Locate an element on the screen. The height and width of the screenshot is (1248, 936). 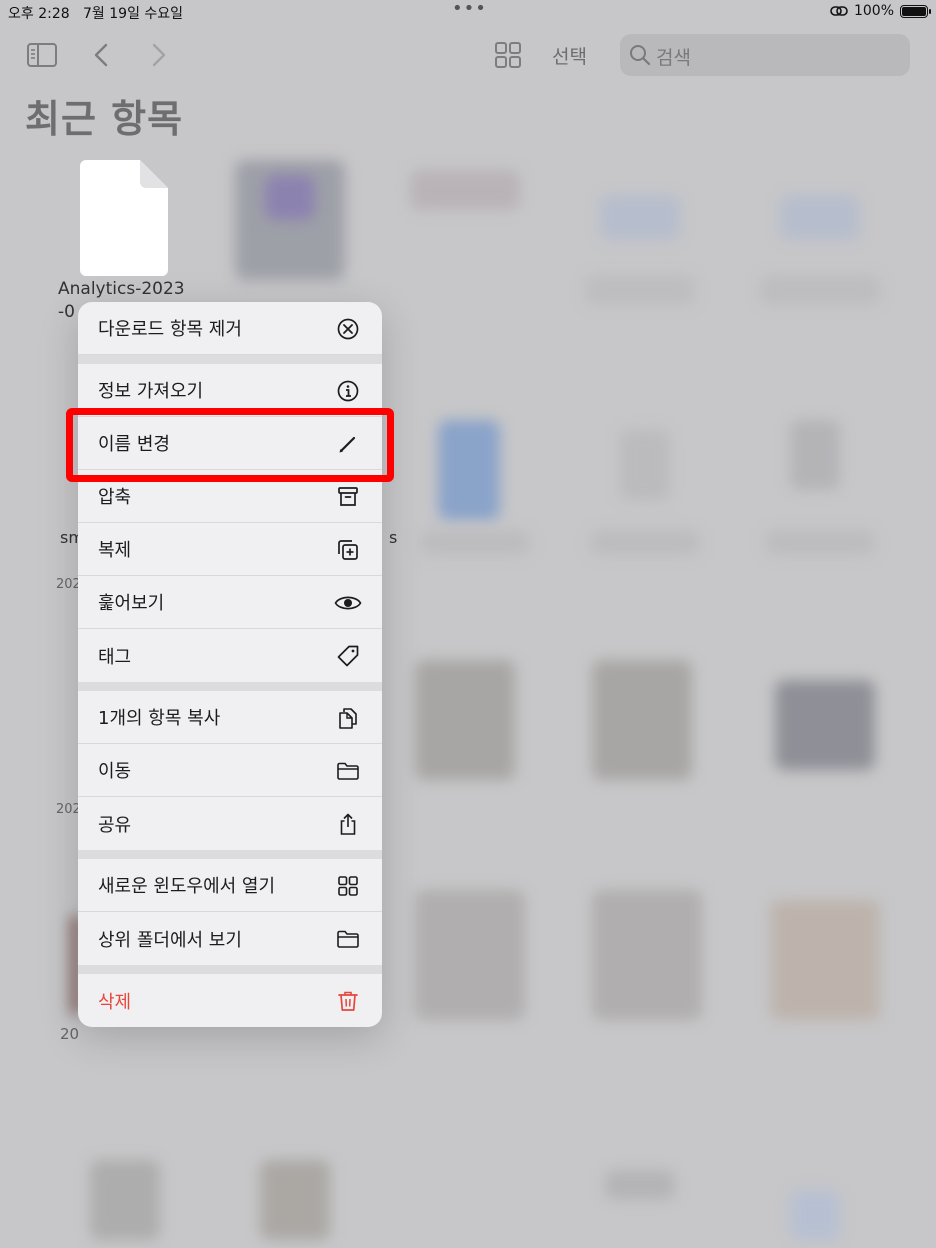
menu-item-copy: 1개의 항목 복사 is located at coordinates (230, 717).